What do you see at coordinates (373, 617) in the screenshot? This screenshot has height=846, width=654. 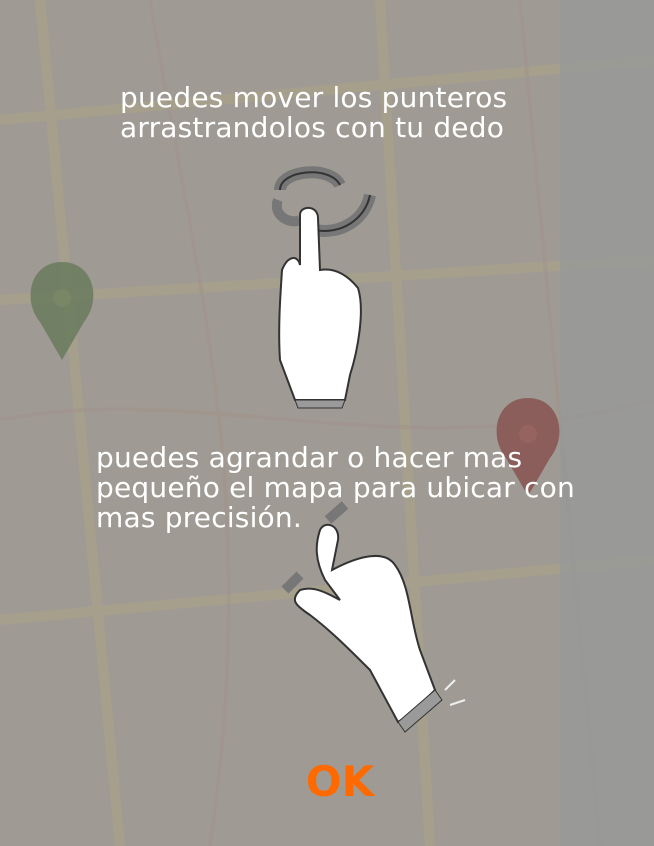 I see `pinch-zoom-icon` at bounding box center [373, 617].